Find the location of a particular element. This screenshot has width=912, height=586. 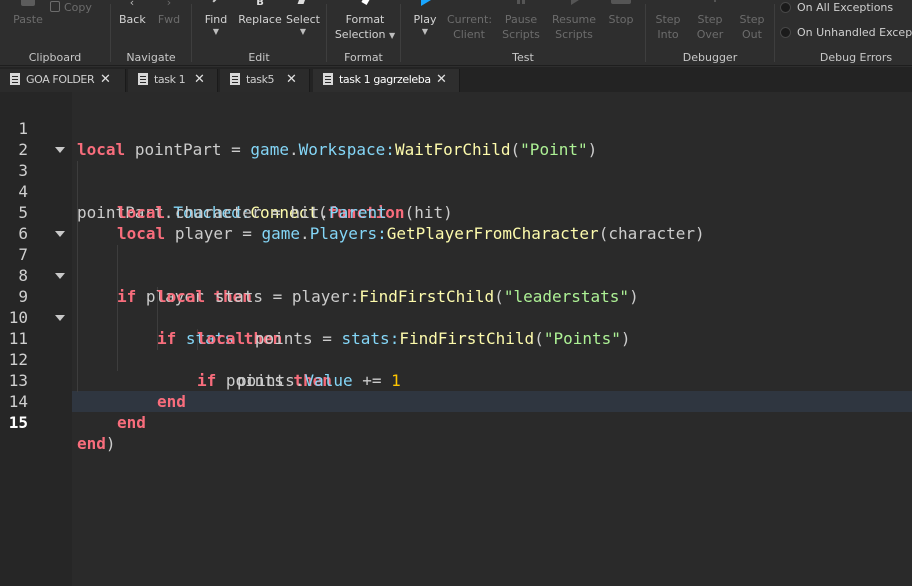

step-out-label-line1: Step is located at coordinates (752, 19).